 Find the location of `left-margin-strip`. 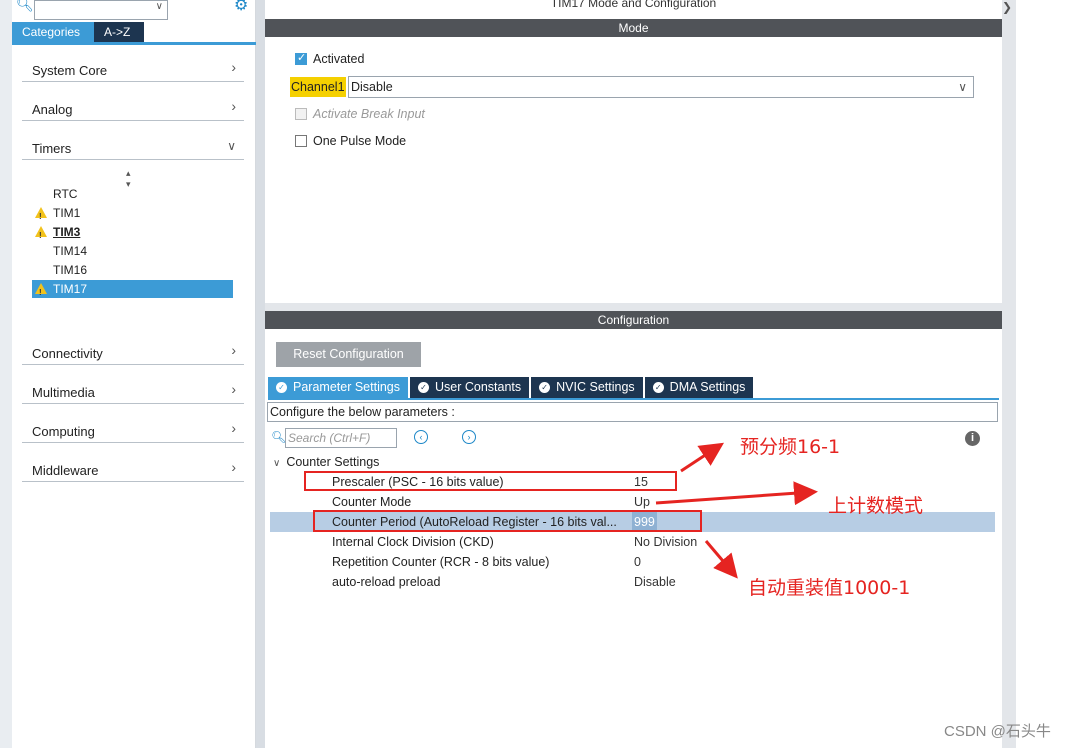

left-margin-strip is located at coordinates (6, 374).